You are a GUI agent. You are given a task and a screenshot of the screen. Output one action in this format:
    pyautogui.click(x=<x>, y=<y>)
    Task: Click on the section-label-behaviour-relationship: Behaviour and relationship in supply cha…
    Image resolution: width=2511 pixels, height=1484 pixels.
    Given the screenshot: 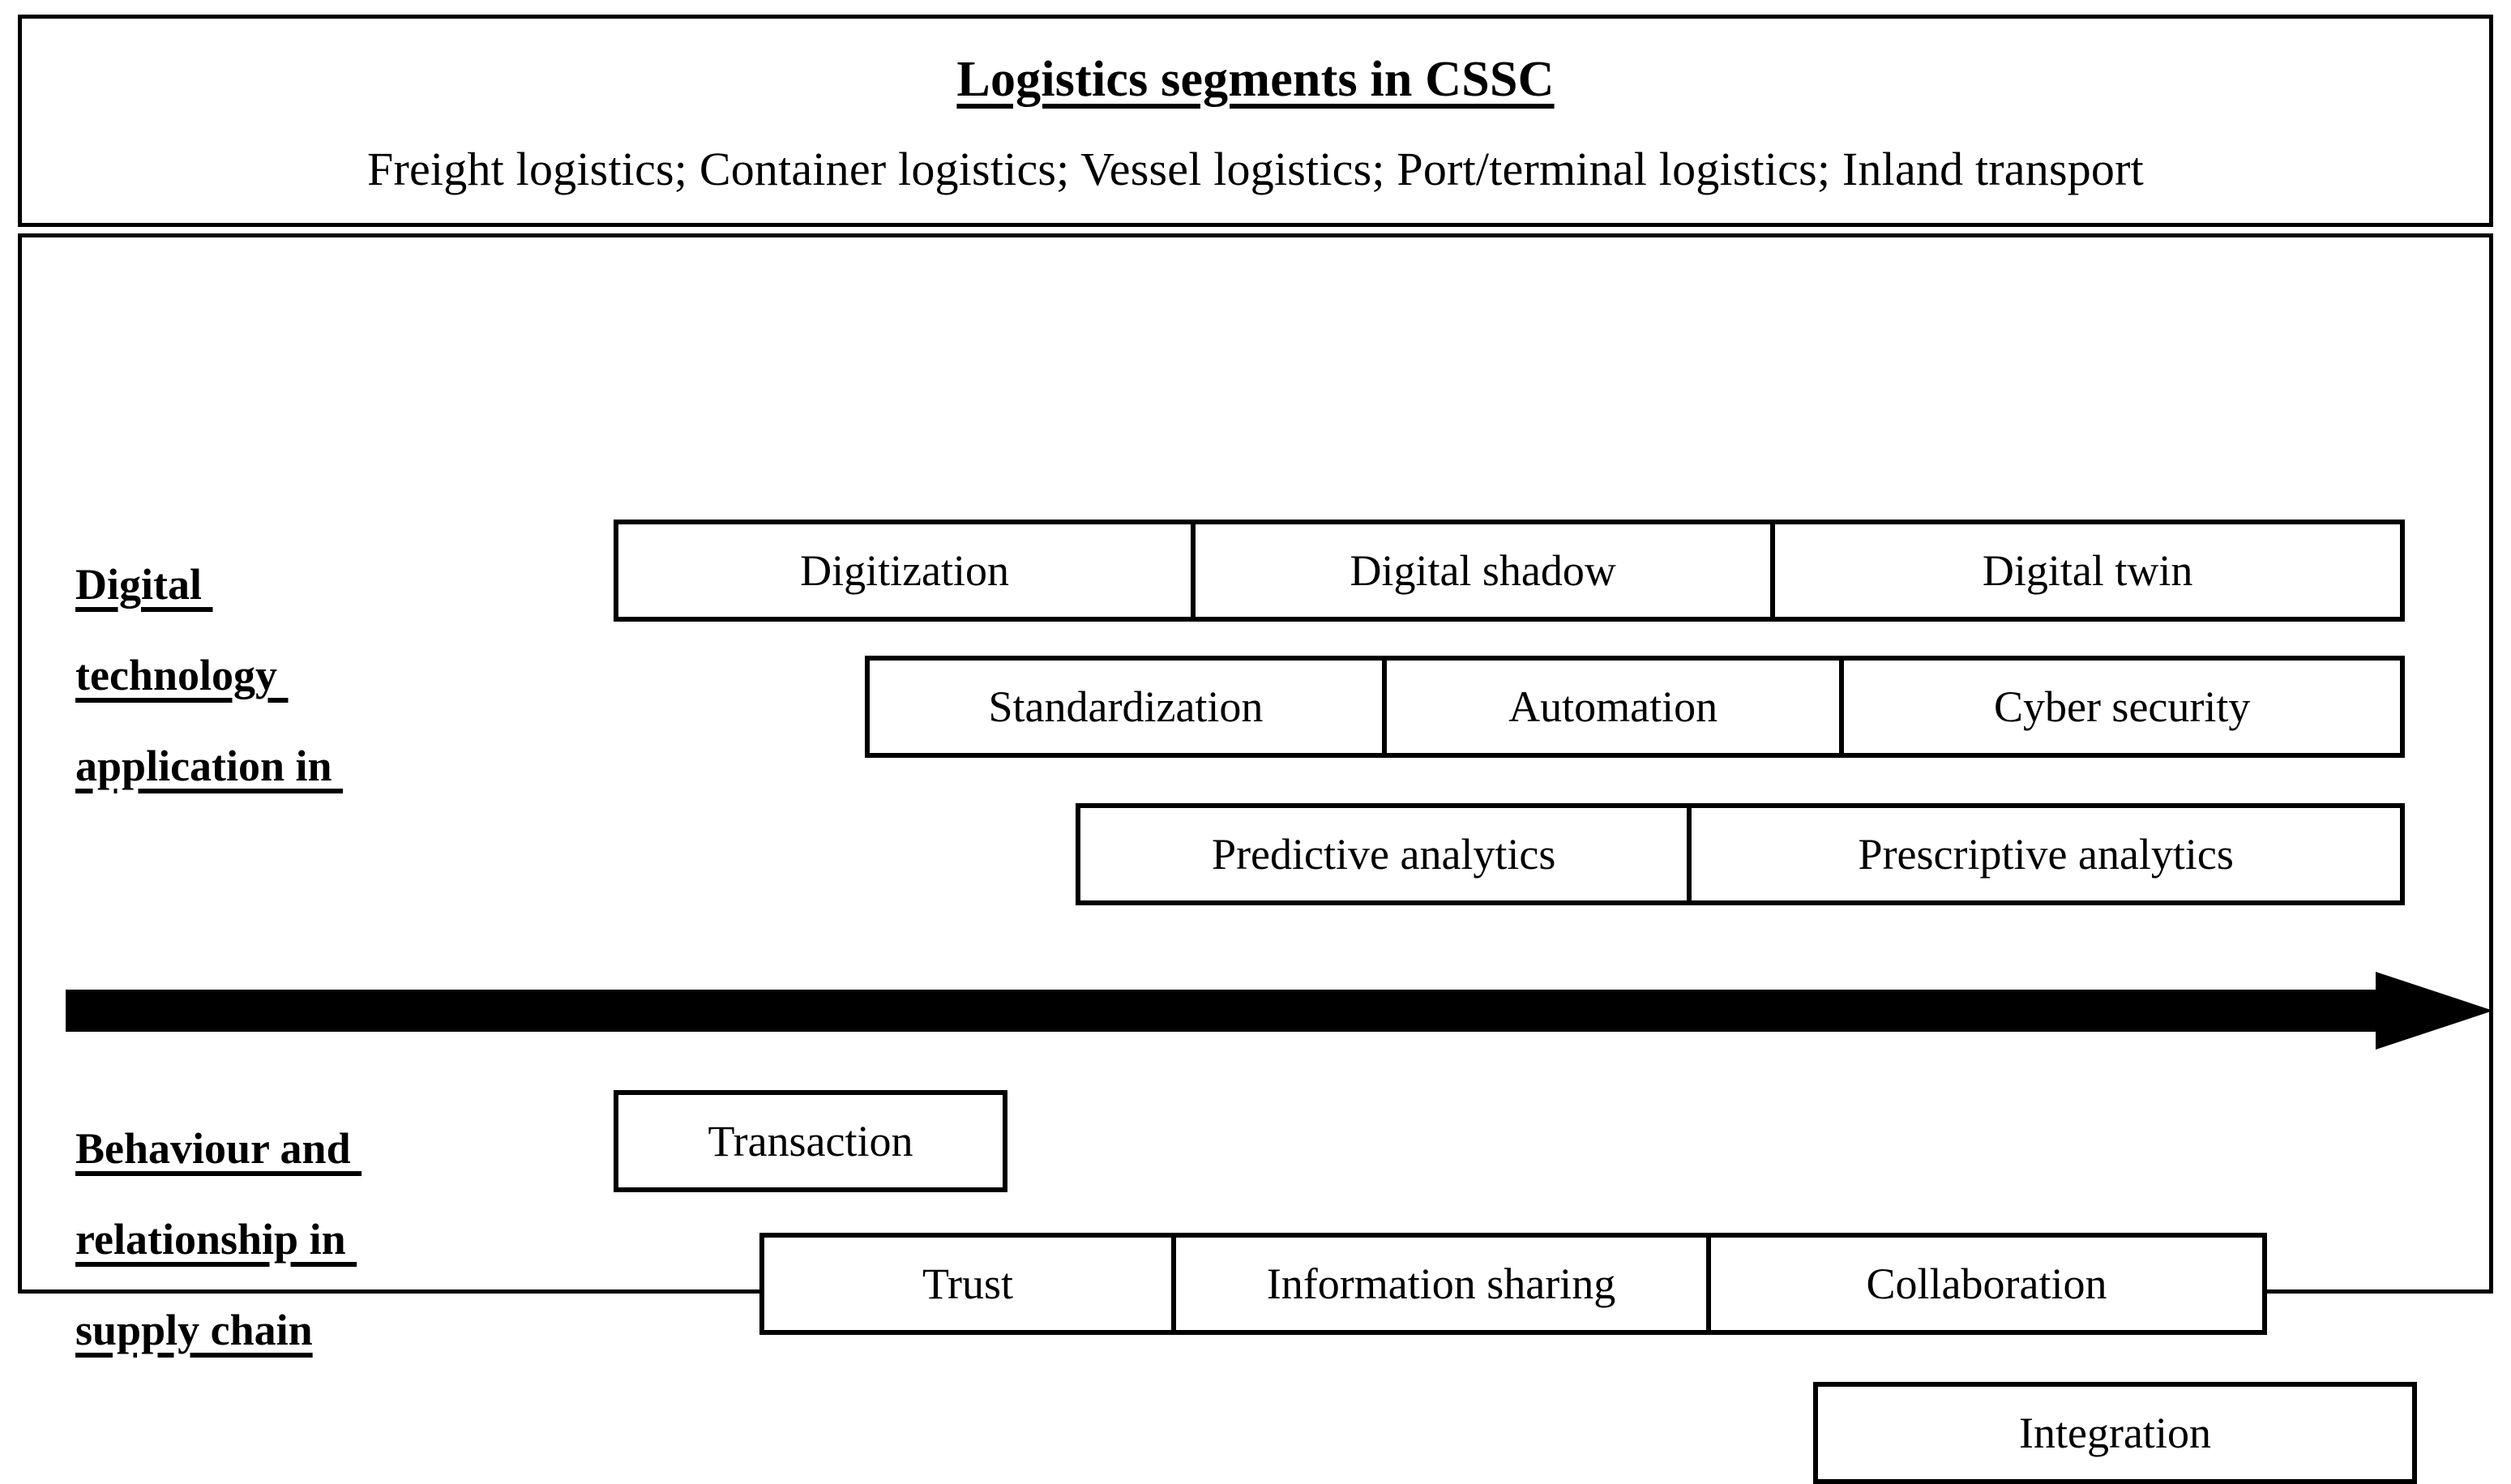 What is the action you would take?
    pyautogui.click(x=334, y=1239)
    